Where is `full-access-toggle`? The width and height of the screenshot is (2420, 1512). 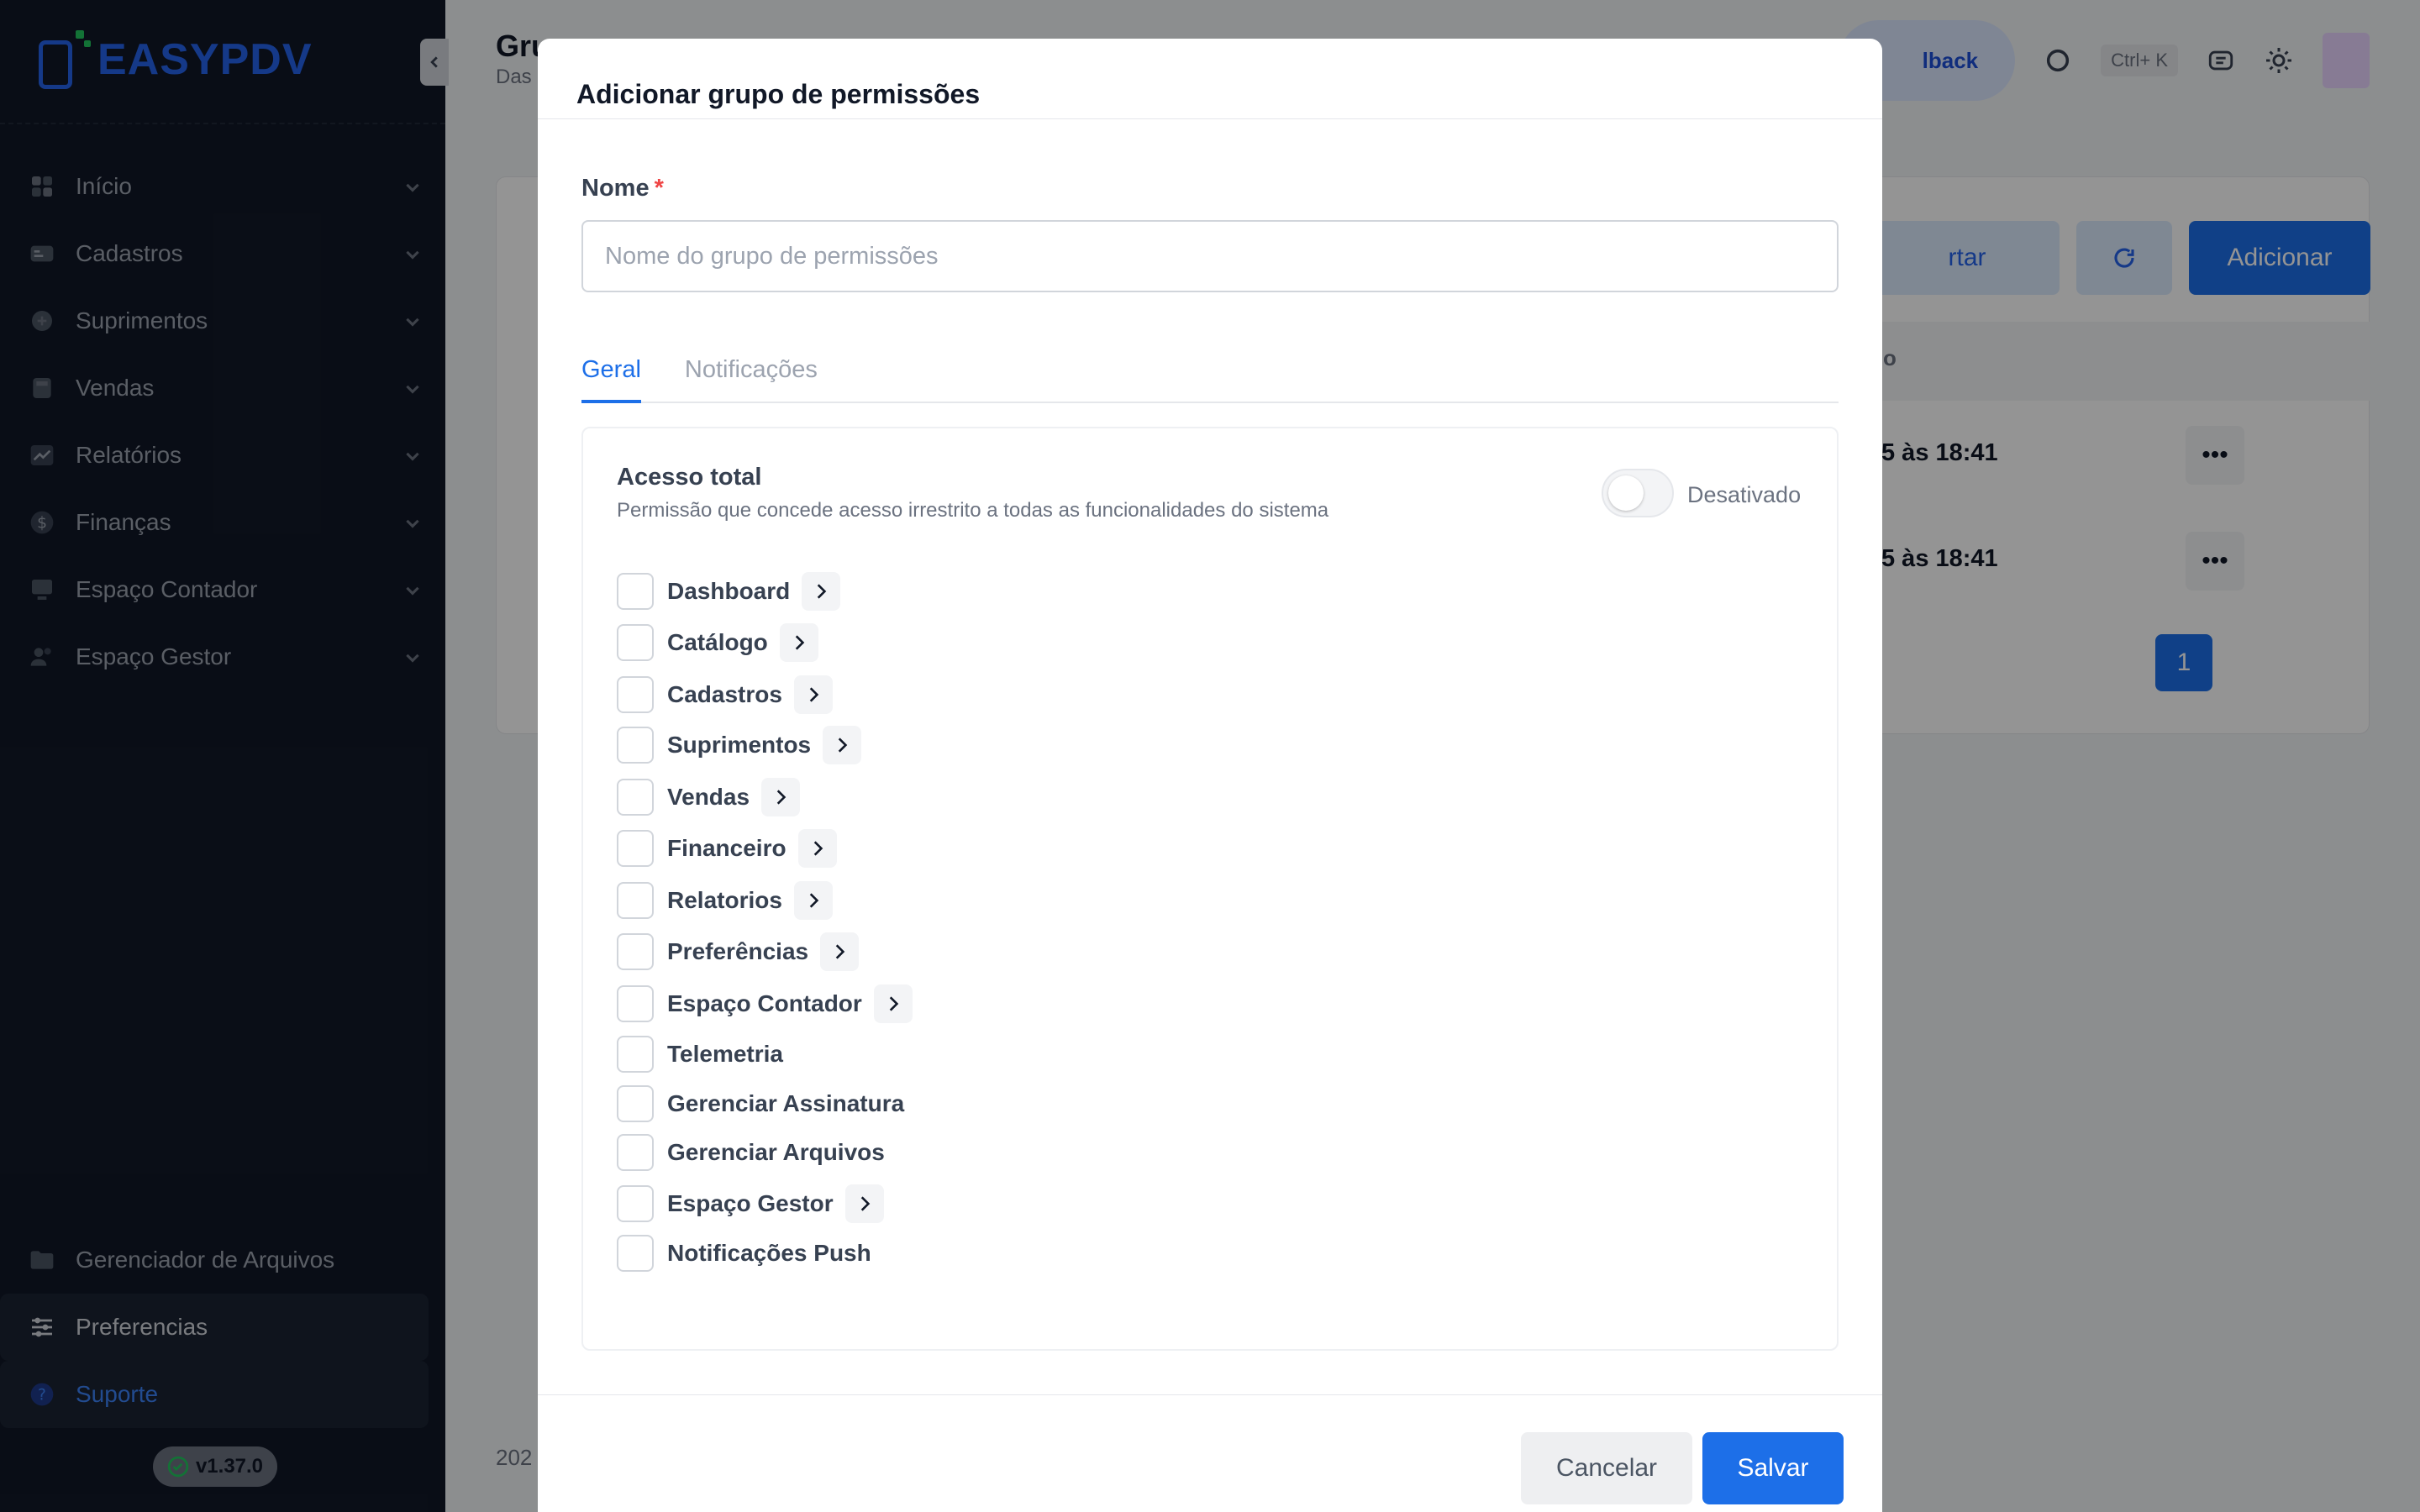 full-access-toggle is located at coordinates (1638, 493).